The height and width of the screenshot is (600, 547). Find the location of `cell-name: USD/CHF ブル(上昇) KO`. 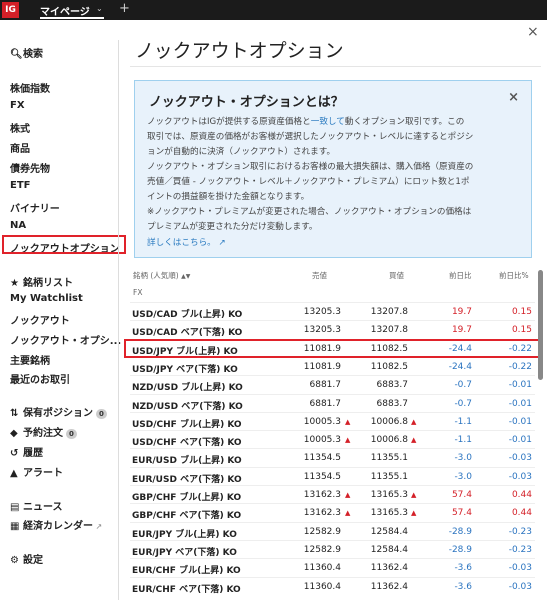

cell-name: USD/CHF ブル(上昇) KO is located at coordinates (187, 424).